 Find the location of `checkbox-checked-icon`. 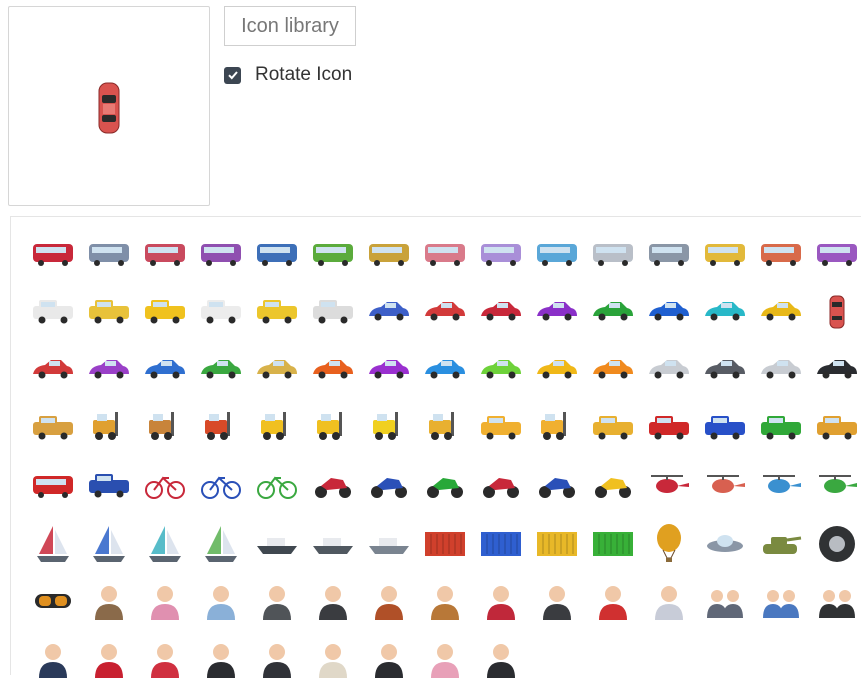

checkbox-checked-icon is located at coordinates (232, 75).